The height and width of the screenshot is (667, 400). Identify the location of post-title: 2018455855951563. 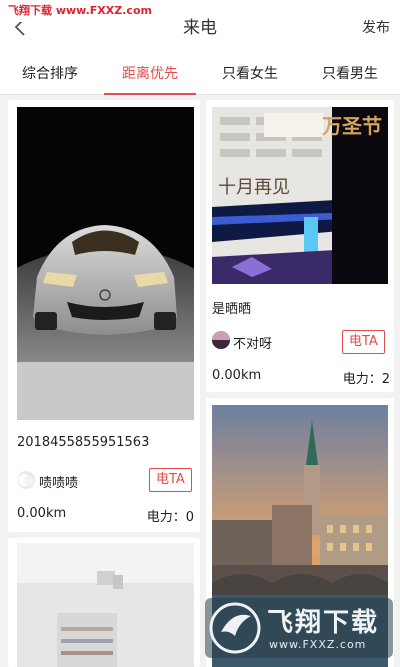
(83, 442).